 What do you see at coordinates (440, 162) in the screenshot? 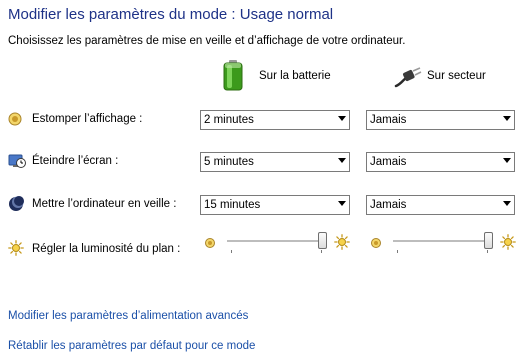
I see `screen-off-plugged-select: Jamais` at bounding box center [440, 162].